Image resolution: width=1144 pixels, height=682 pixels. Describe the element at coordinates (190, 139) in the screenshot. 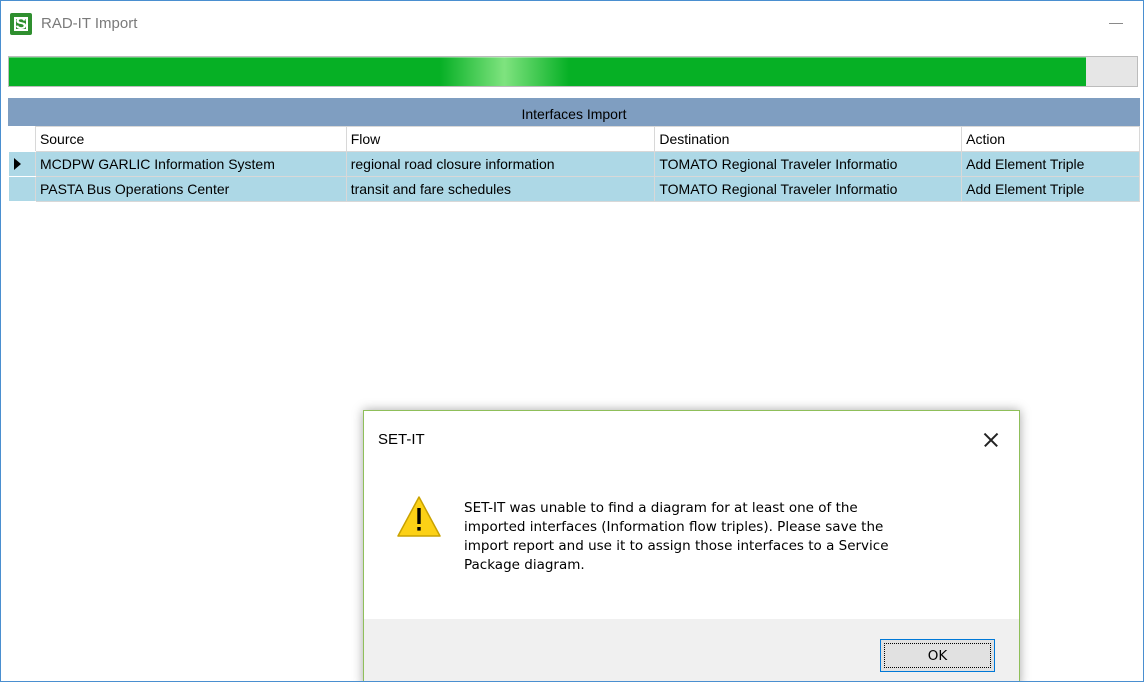

I see `column-header-source: Source` at that location.